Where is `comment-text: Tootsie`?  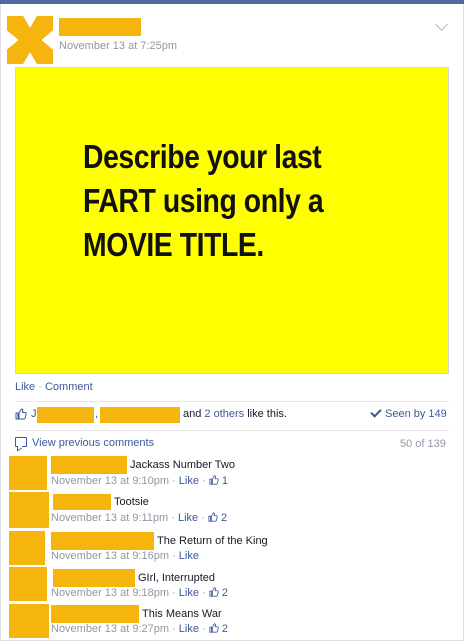
comment-text: Tootsie is located at coordinates (131, 502).